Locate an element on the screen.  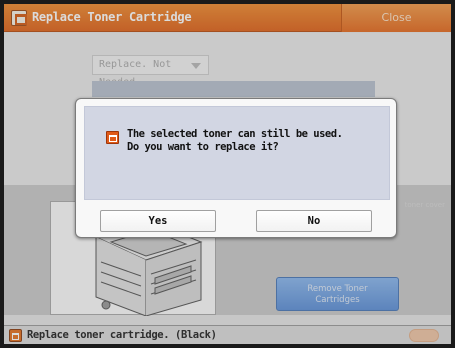
dialog-message-line2: Do you want to replace it? is located at coordinates (203, 147).